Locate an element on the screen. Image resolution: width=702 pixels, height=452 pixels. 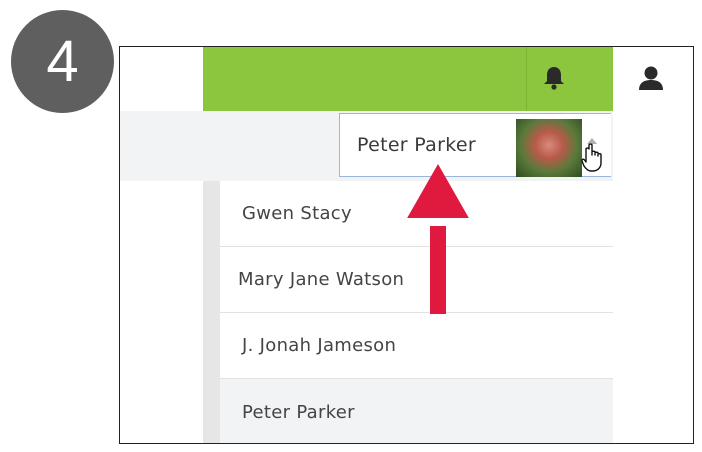
header-divider is located at coordinates (526, 79).